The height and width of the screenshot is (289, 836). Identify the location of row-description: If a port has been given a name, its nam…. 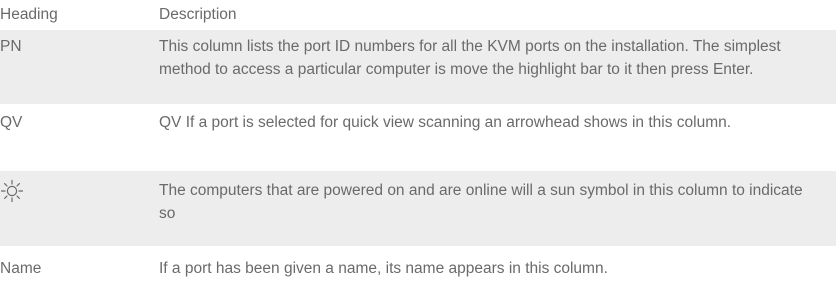
(383, 268).